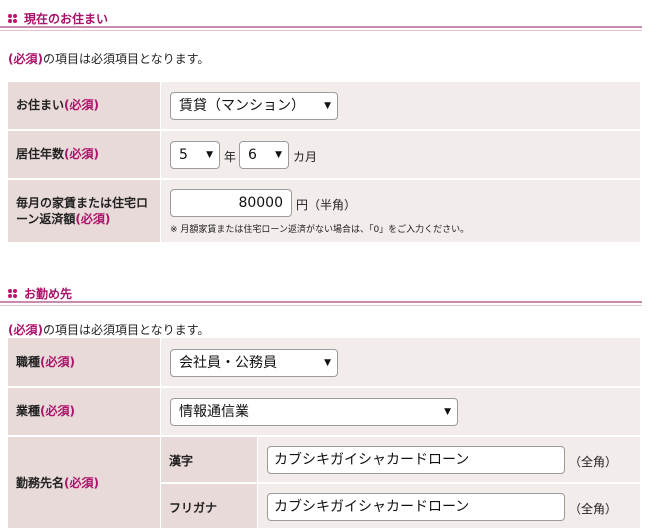 The image size is (650, 529). What do you see at coordinates (66, 19) in the screenshot?
I see `section-title: 現在のお住まい` at bounding box center [66, 19].